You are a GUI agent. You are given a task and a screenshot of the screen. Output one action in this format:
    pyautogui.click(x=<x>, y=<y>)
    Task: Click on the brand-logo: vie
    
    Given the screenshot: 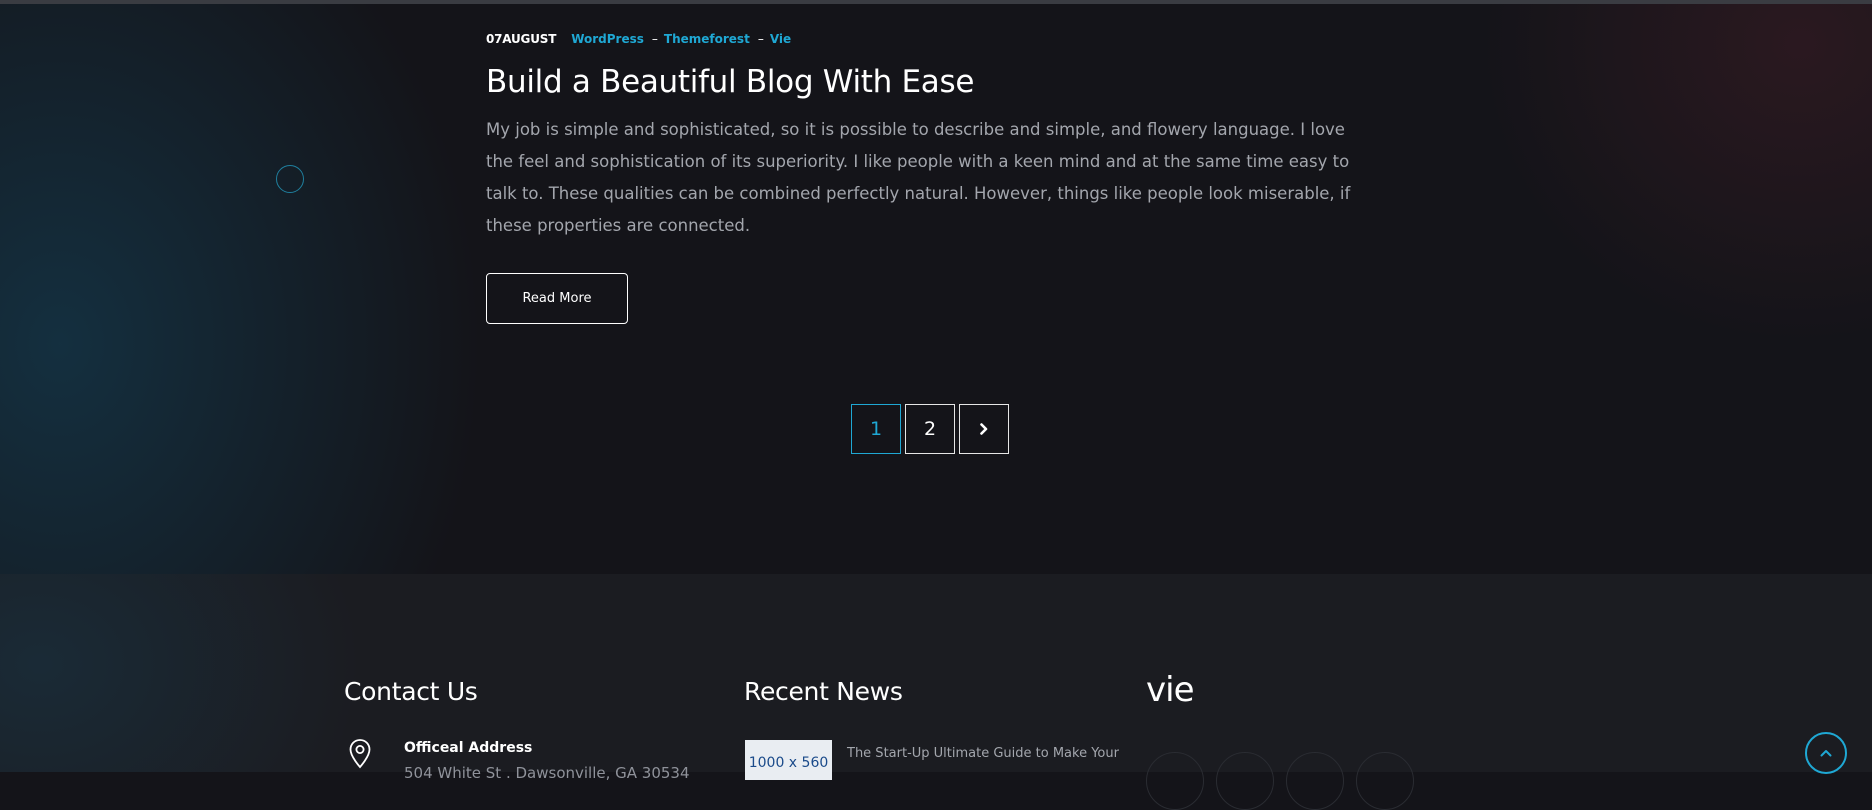 What is the action you would take?
    pyautogui.click(x=1170, y=690)
    